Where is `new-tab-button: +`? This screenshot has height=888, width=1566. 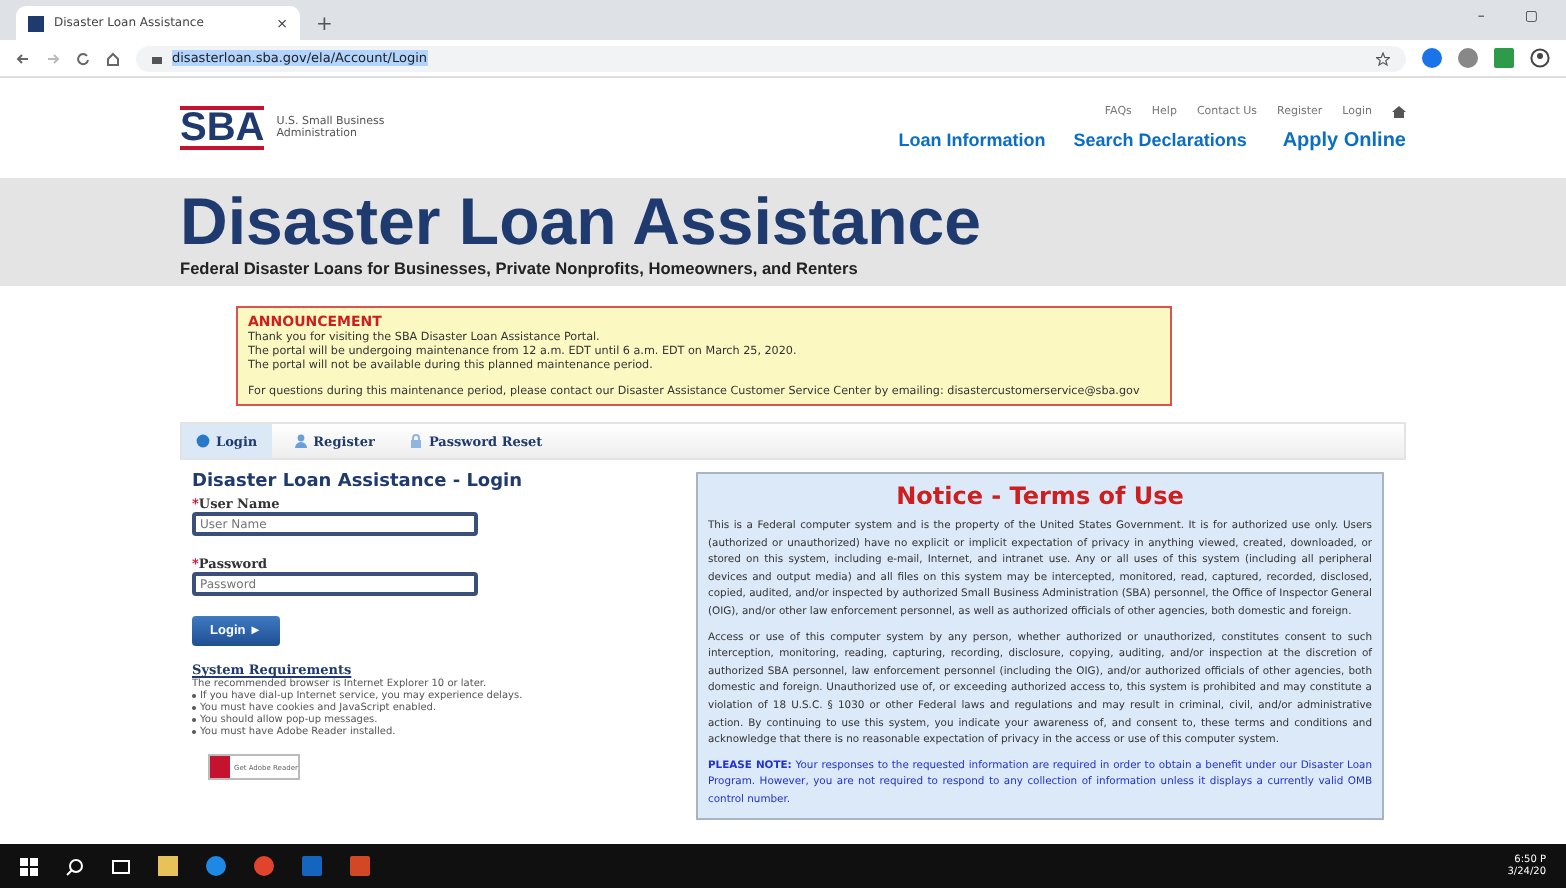
new-tab-button: + is located at coordinates (324, 25).